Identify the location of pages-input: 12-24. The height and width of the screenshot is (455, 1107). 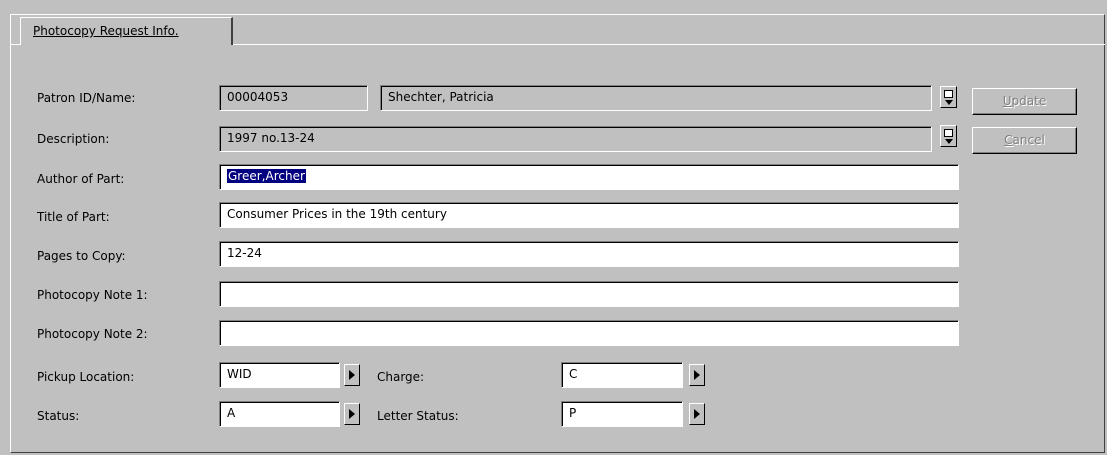
(589, 254).